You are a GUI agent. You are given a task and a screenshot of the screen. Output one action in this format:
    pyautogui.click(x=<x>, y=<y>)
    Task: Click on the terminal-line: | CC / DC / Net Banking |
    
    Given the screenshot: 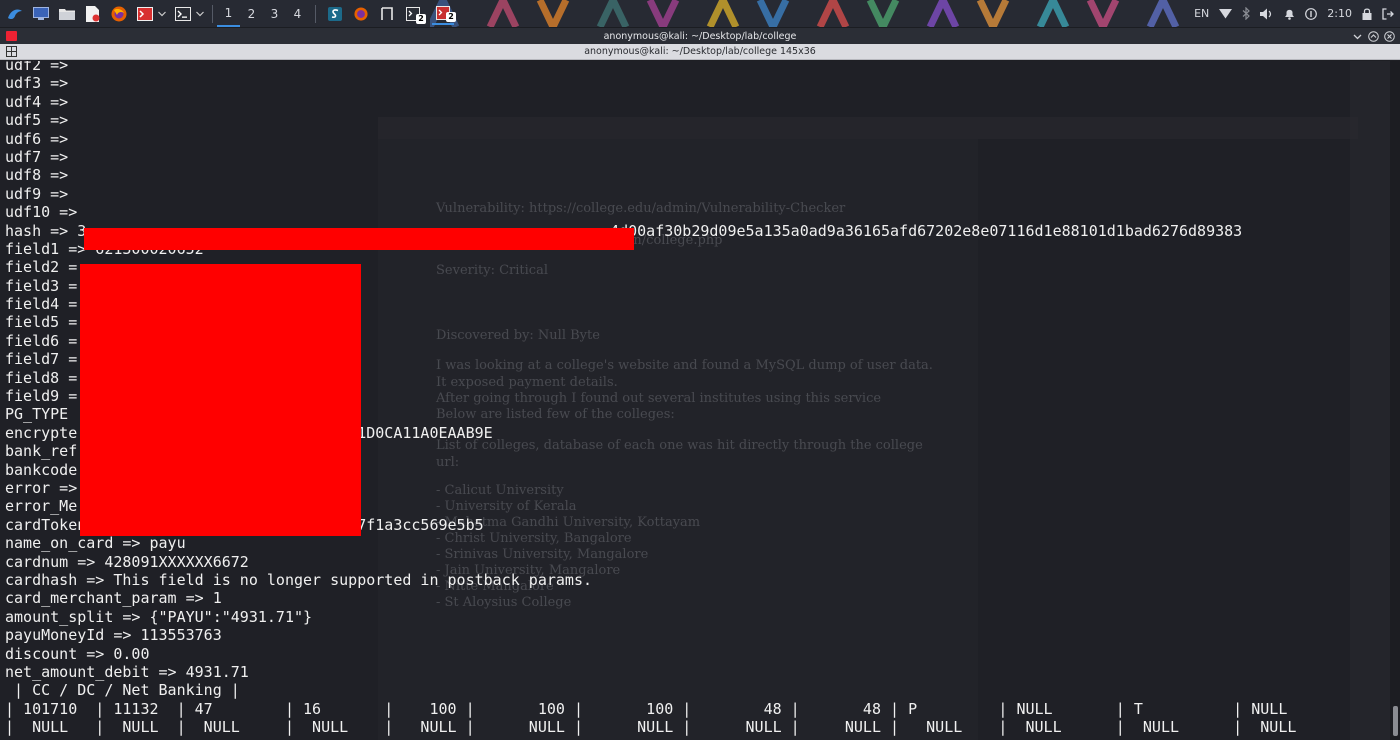 What is the action you would take?
    pyautogui.click(x=122, y=690)
    